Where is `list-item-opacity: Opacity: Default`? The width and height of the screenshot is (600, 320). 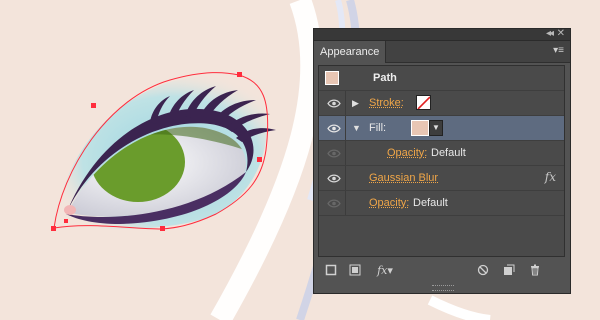
list-item-opacity: Opacity: Default is located at coordinates (441, 203).